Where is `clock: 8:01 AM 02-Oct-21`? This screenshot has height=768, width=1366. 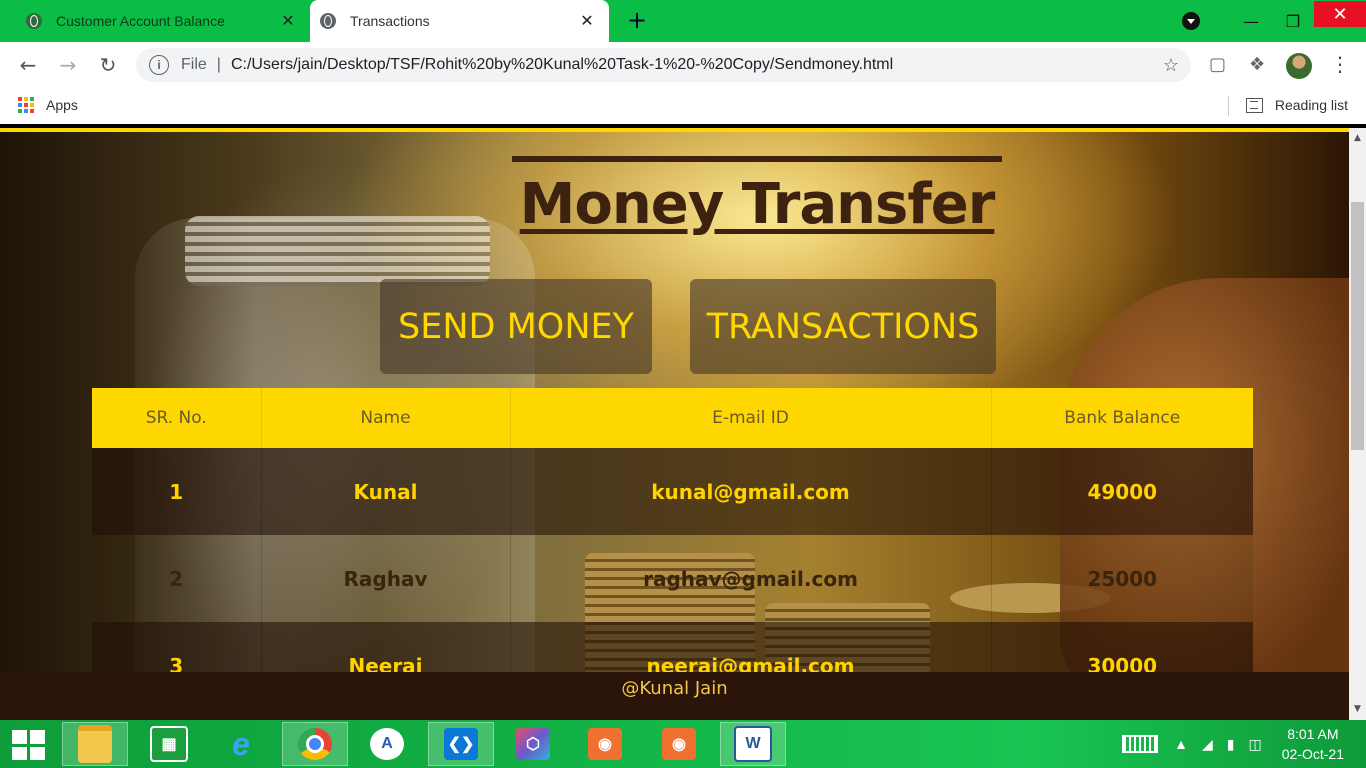
clock: 8:01 AM 02-Oct-21 is located at coordinates (1313, 744).